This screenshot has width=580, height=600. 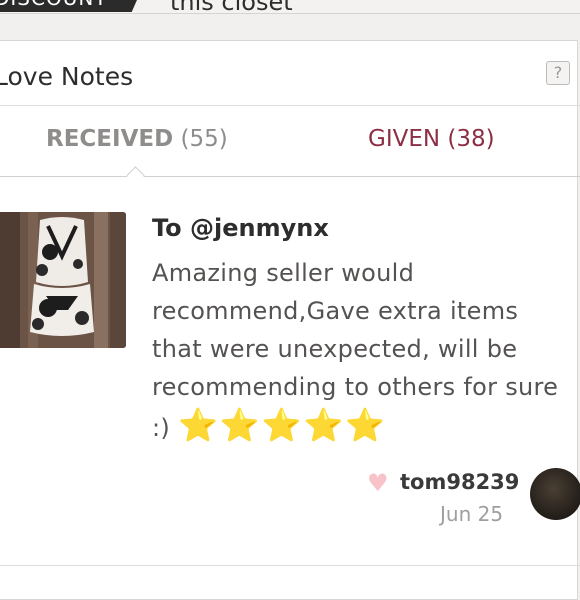 I want to click on tab-bar: RECEIVED (55) GIVEN (38), so click(x=290, y=141).